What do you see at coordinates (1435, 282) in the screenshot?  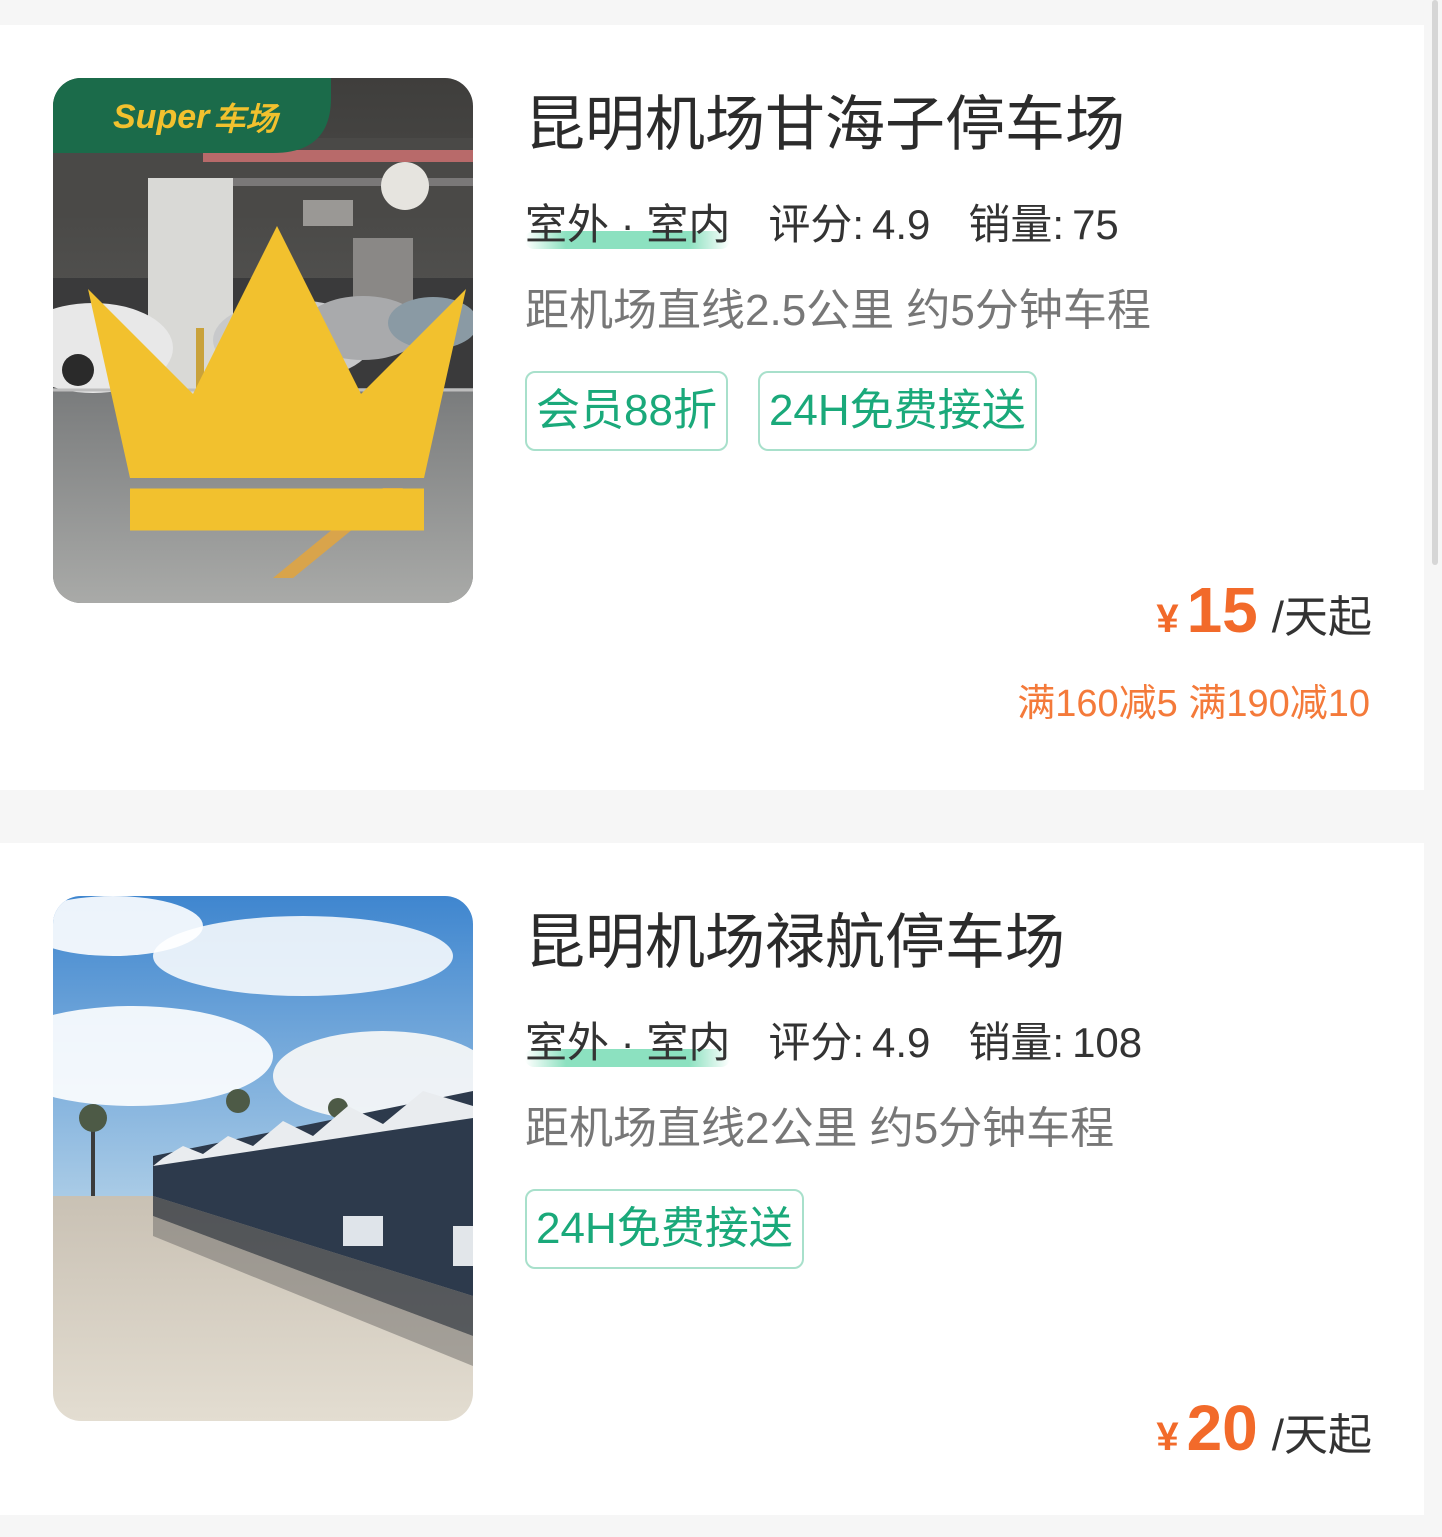 I see `scrollbar` at bounding box center [1435, 282].